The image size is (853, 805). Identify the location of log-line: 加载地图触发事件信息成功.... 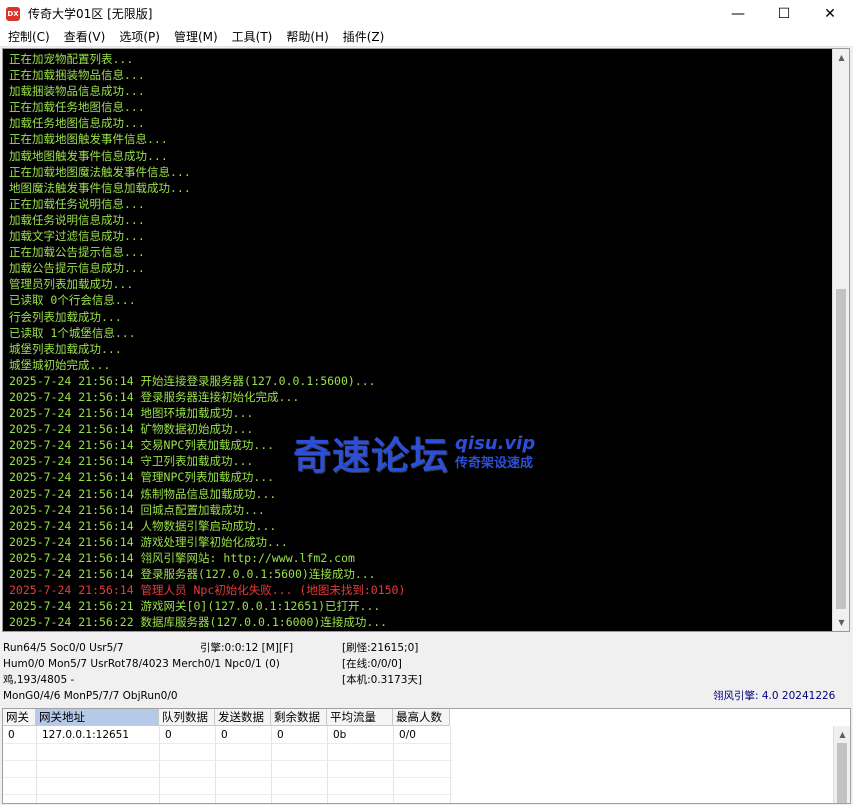
(88, 155).